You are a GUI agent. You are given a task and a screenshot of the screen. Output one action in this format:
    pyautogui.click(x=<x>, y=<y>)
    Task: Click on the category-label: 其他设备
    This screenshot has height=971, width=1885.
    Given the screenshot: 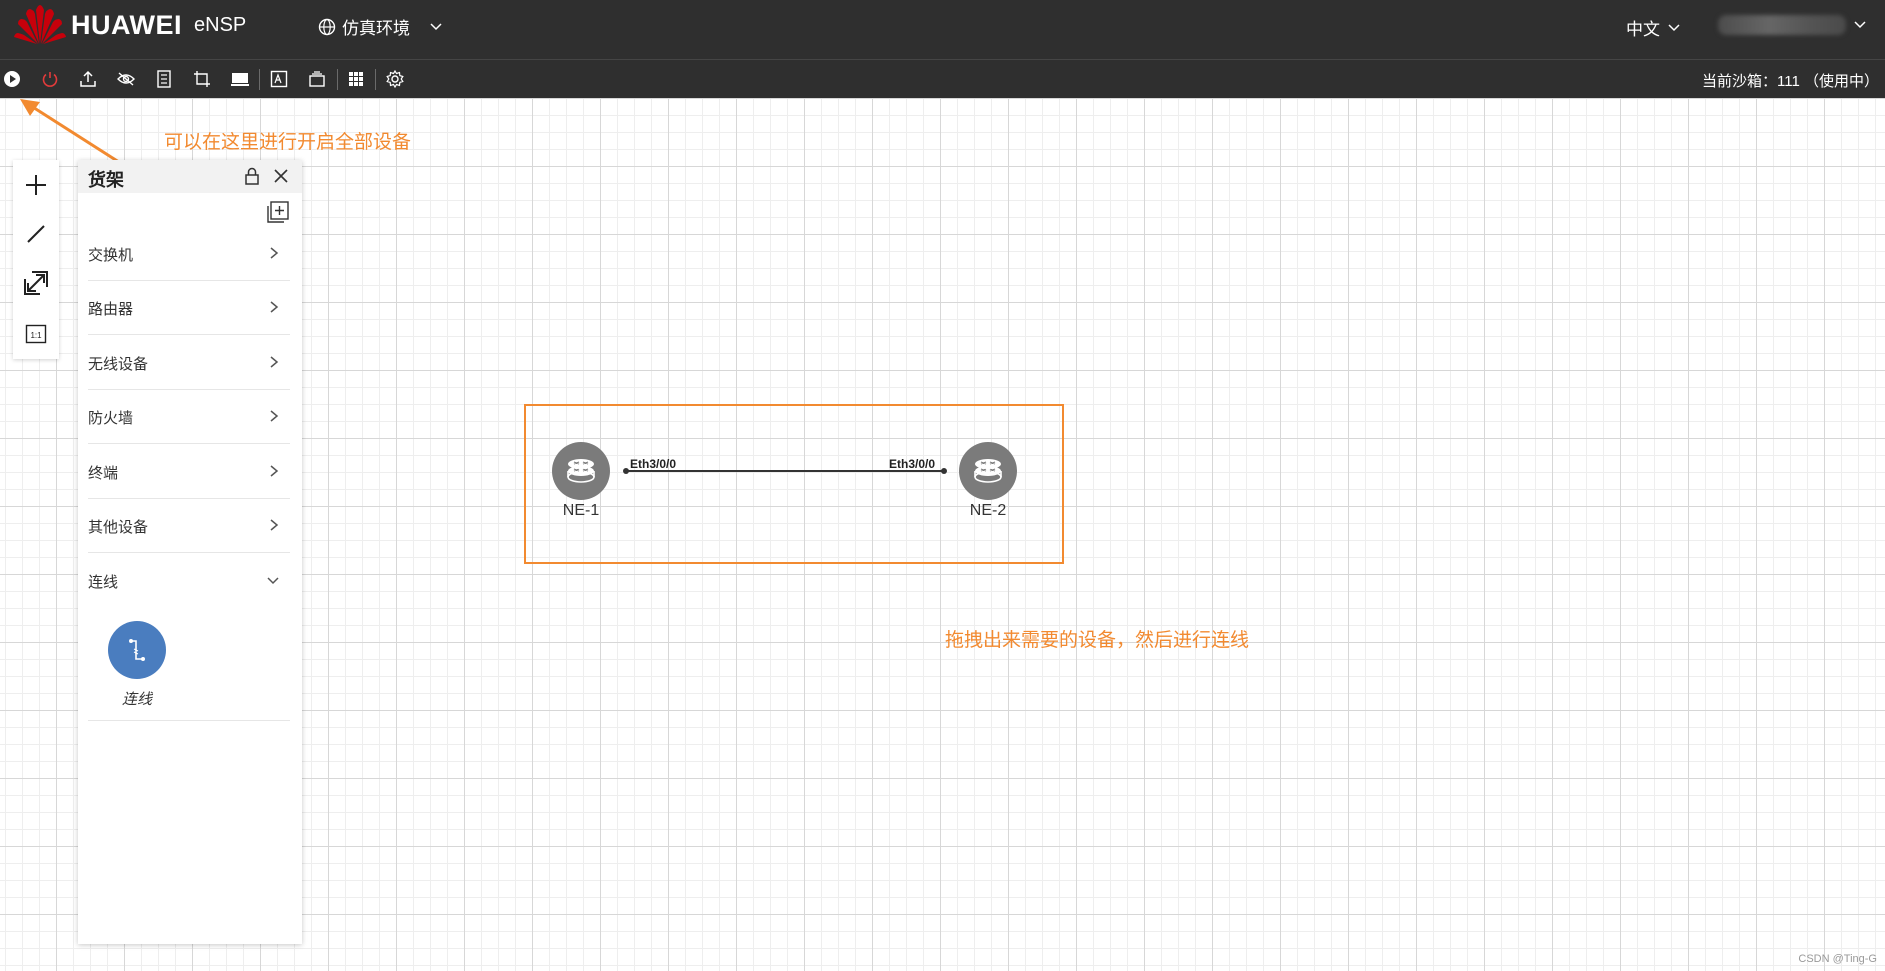 What is the action you would take?
    pyautogui.click(x=118, y=527)
    